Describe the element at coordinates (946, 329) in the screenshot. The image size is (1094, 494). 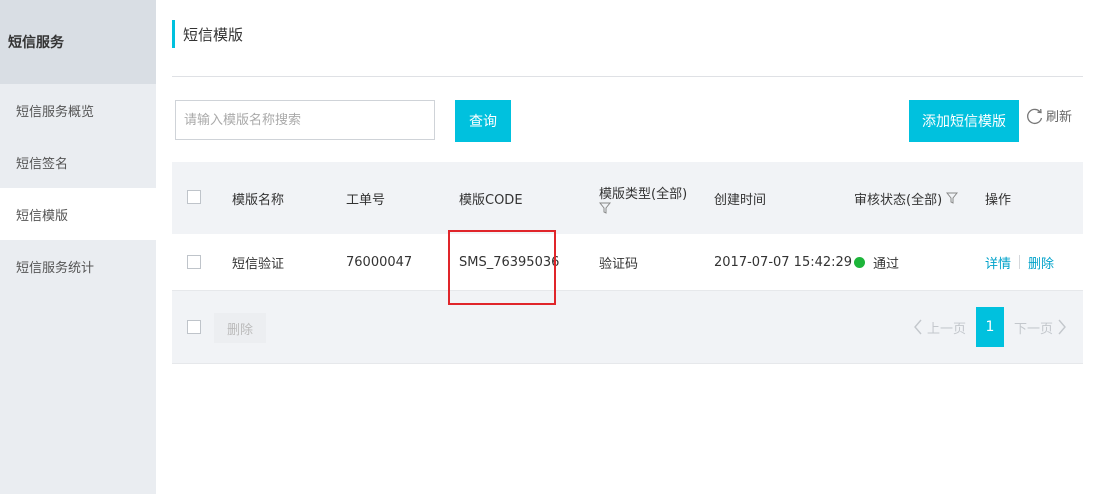
I see `prev-page-label: 上一页` at that location.